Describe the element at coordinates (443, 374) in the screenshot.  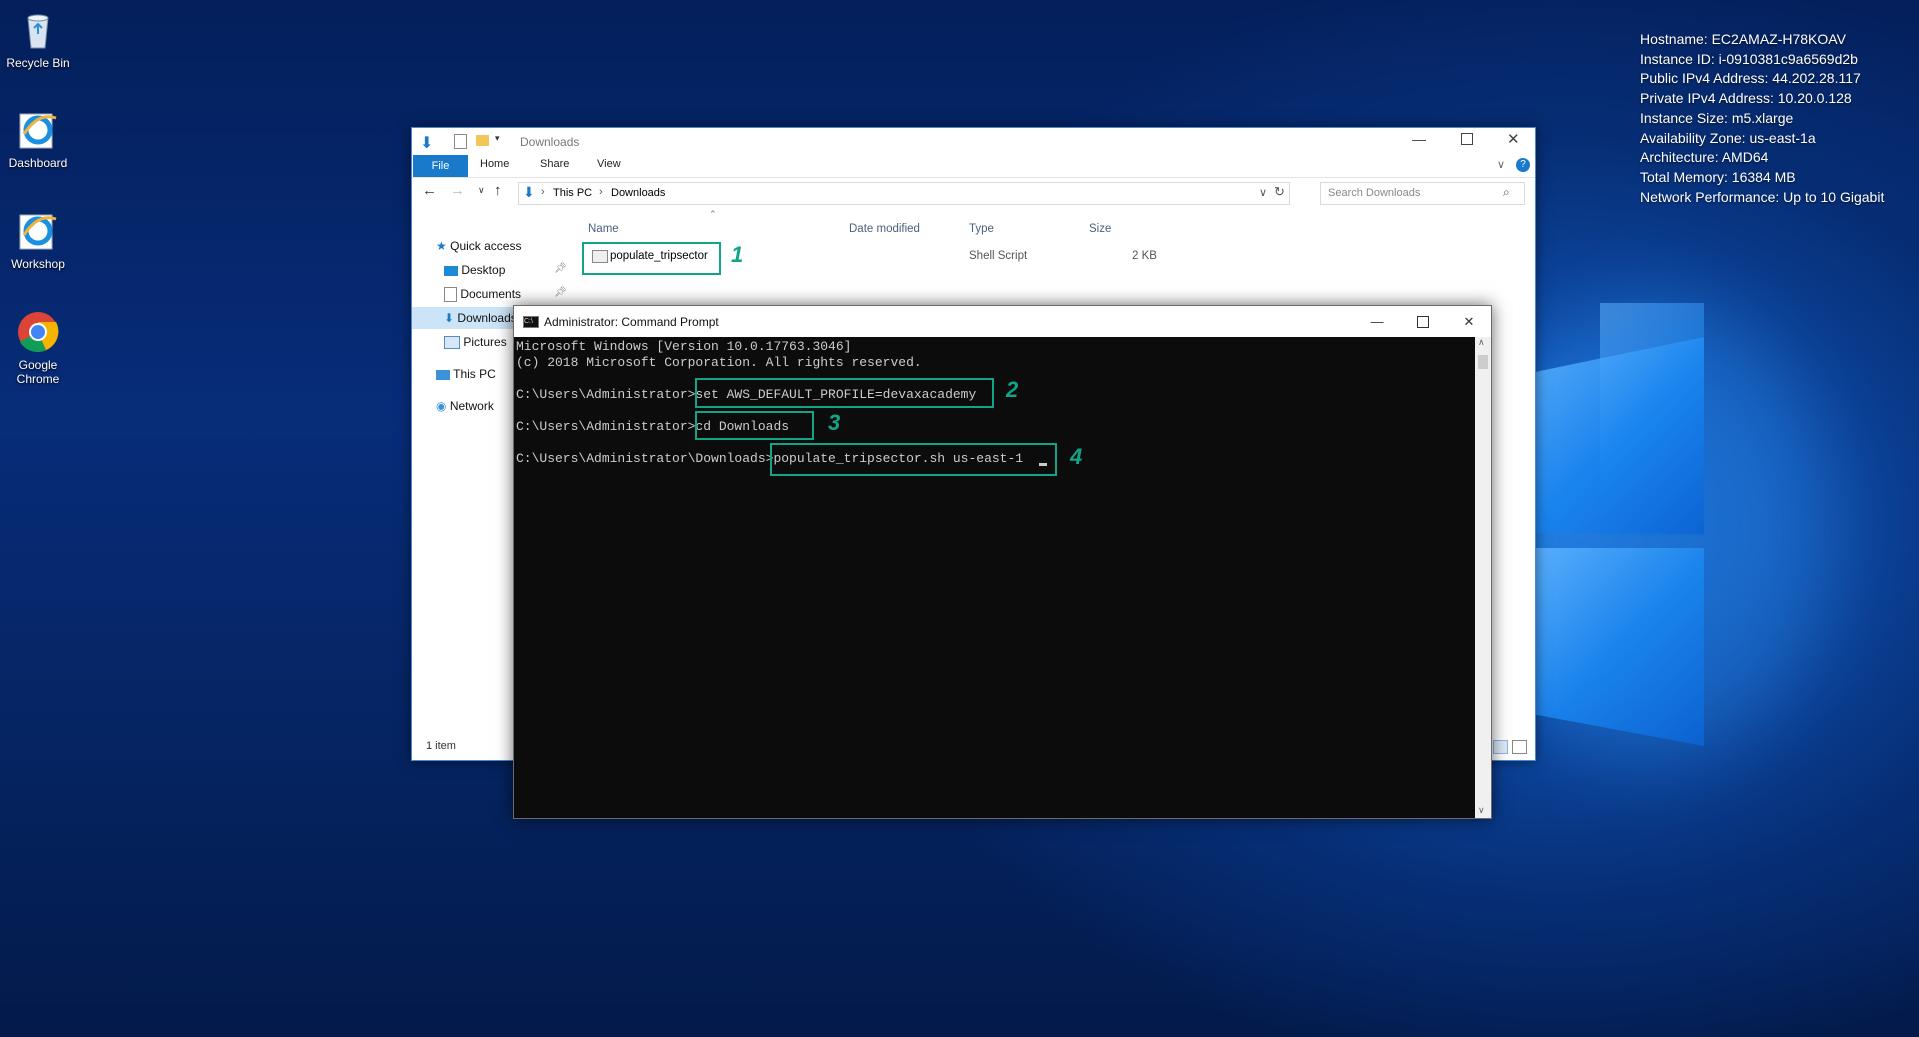
I see `computer-icon` at that location.